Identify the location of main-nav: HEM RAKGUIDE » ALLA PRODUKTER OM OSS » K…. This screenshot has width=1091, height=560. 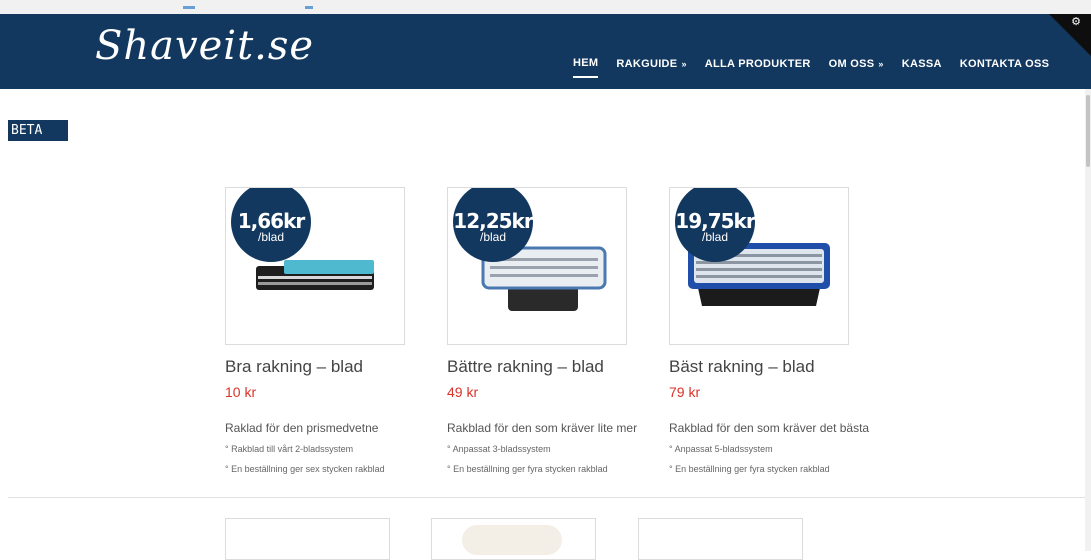
(820, 67).